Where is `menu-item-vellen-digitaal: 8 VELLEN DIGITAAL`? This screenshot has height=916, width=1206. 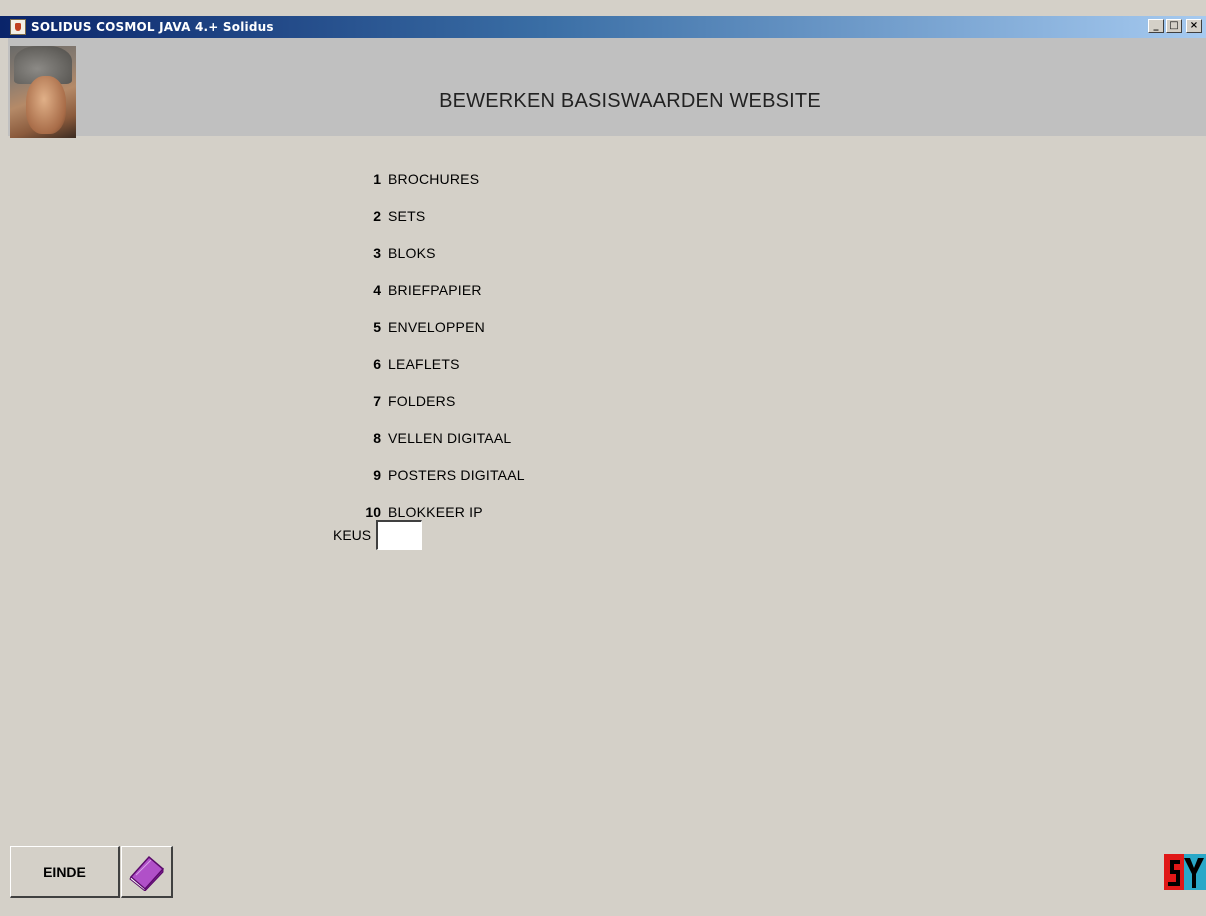 menu-item-vellen-digitaal: 8 VELLEN DIGITAAL is located at coordinates (432, 437).